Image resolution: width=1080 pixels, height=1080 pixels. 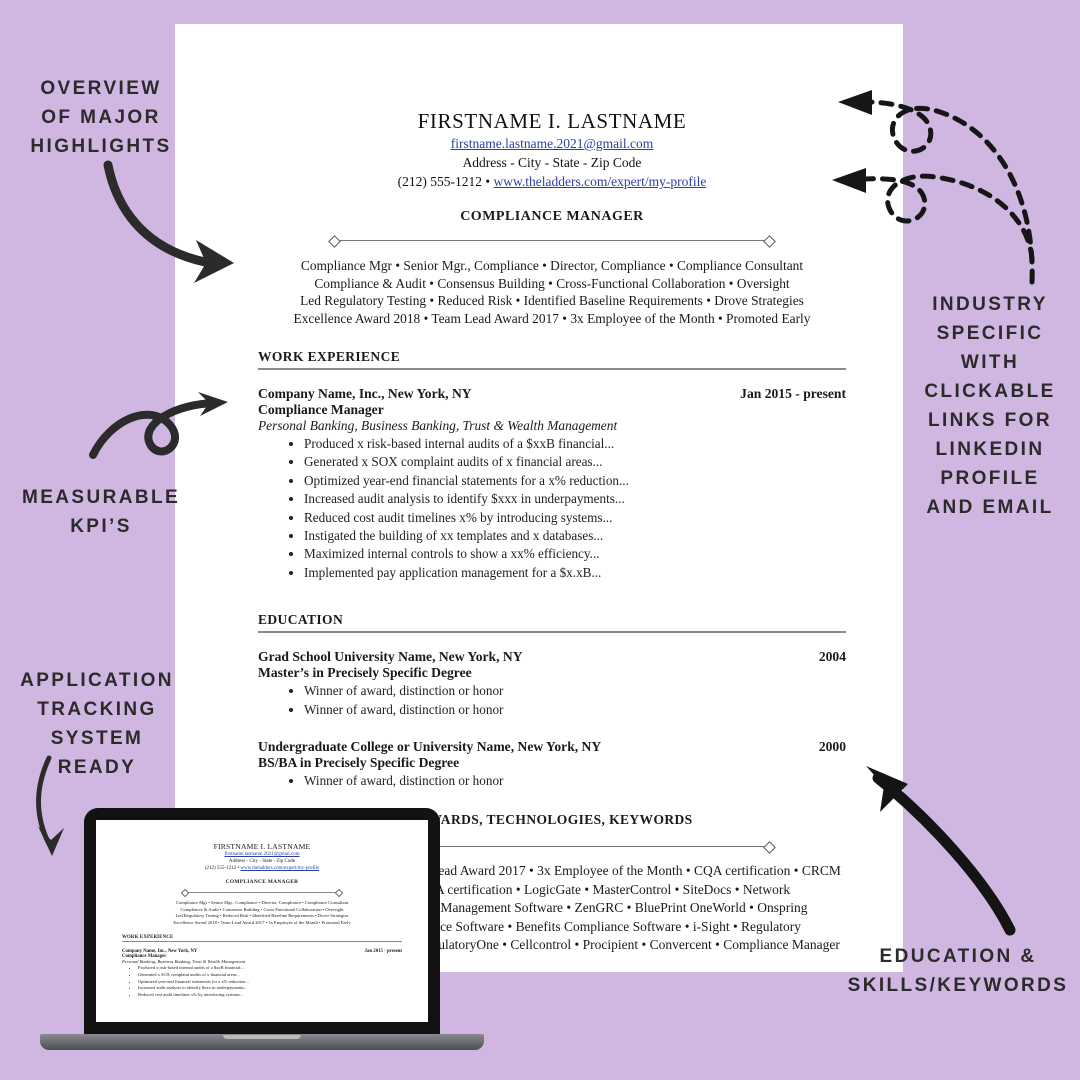 What do you see at coordinates (832, 657) in the screenshot?
I see `education-year: 2004` at bounding box center [832, 657].